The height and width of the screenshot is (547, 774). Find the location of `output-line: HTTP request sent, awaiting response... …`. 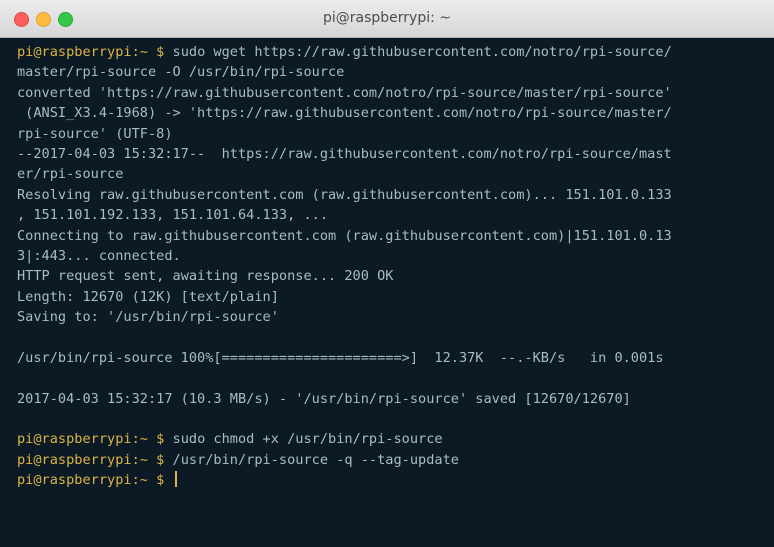

output-line: HTTP request sent, awaiting response... … is located at coordinates (395, 276).